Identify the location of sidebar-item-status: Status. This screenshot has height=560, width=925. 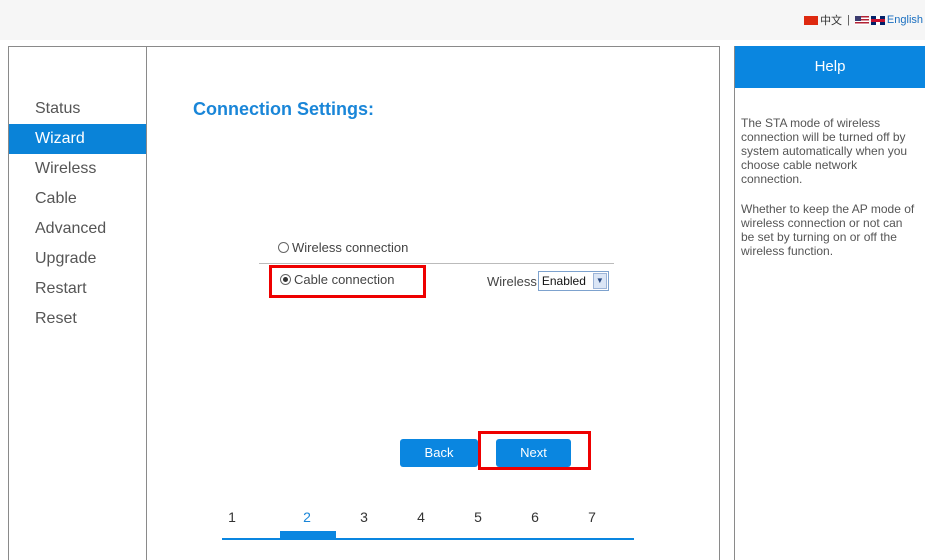
(77, 109).